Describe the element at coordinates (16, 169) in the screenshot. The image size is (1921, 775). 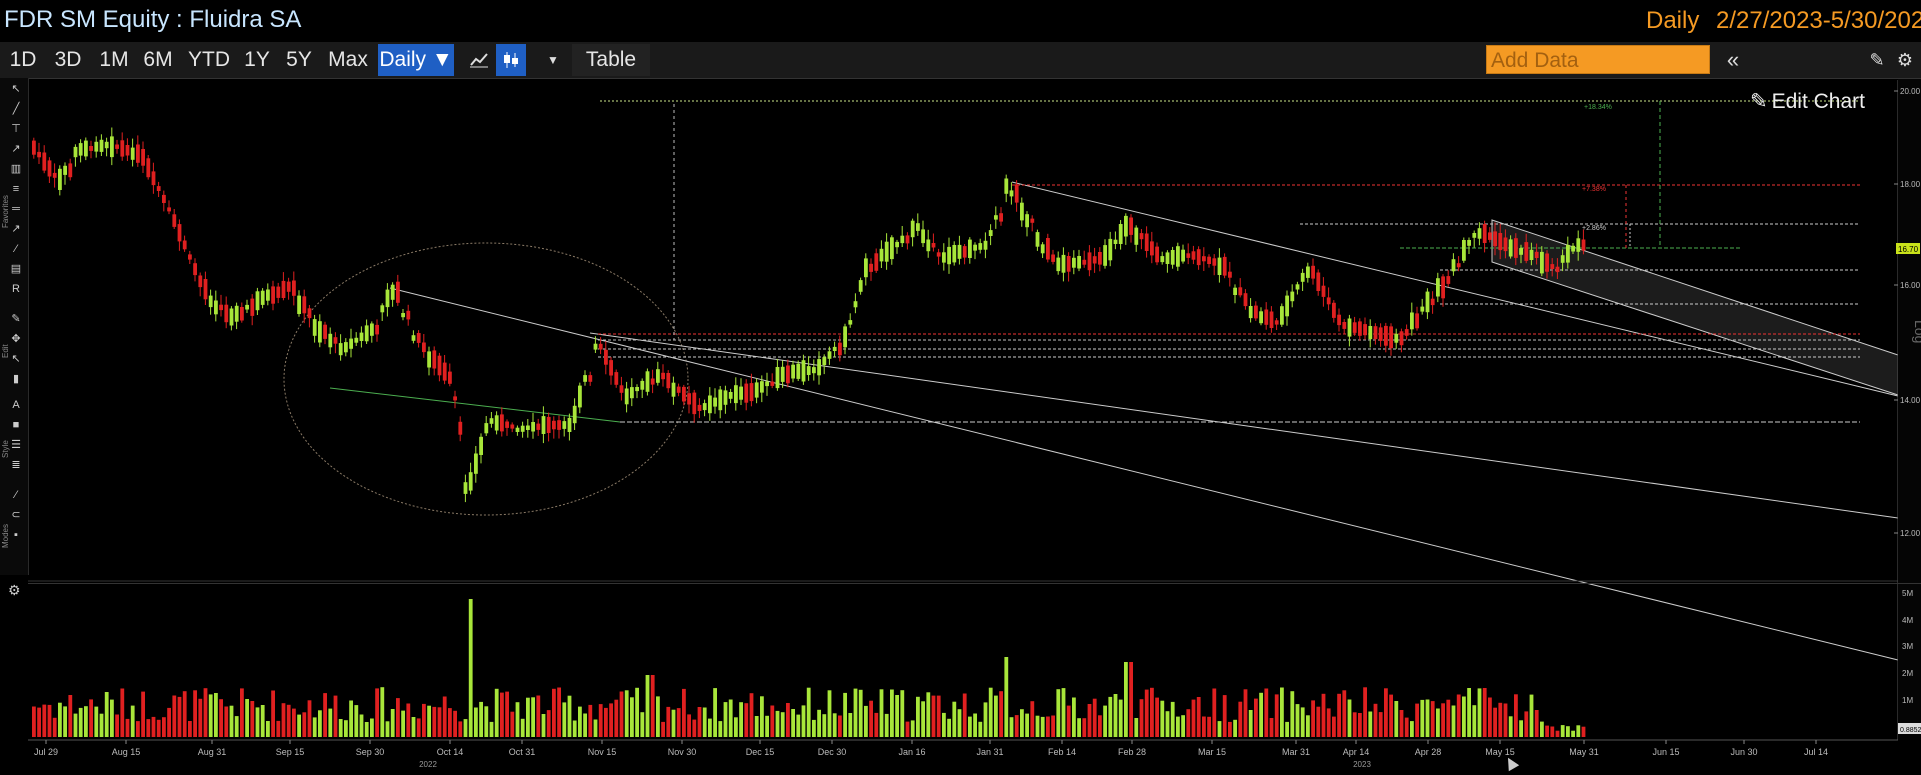
I see `channel-icon: ▥` at that location.